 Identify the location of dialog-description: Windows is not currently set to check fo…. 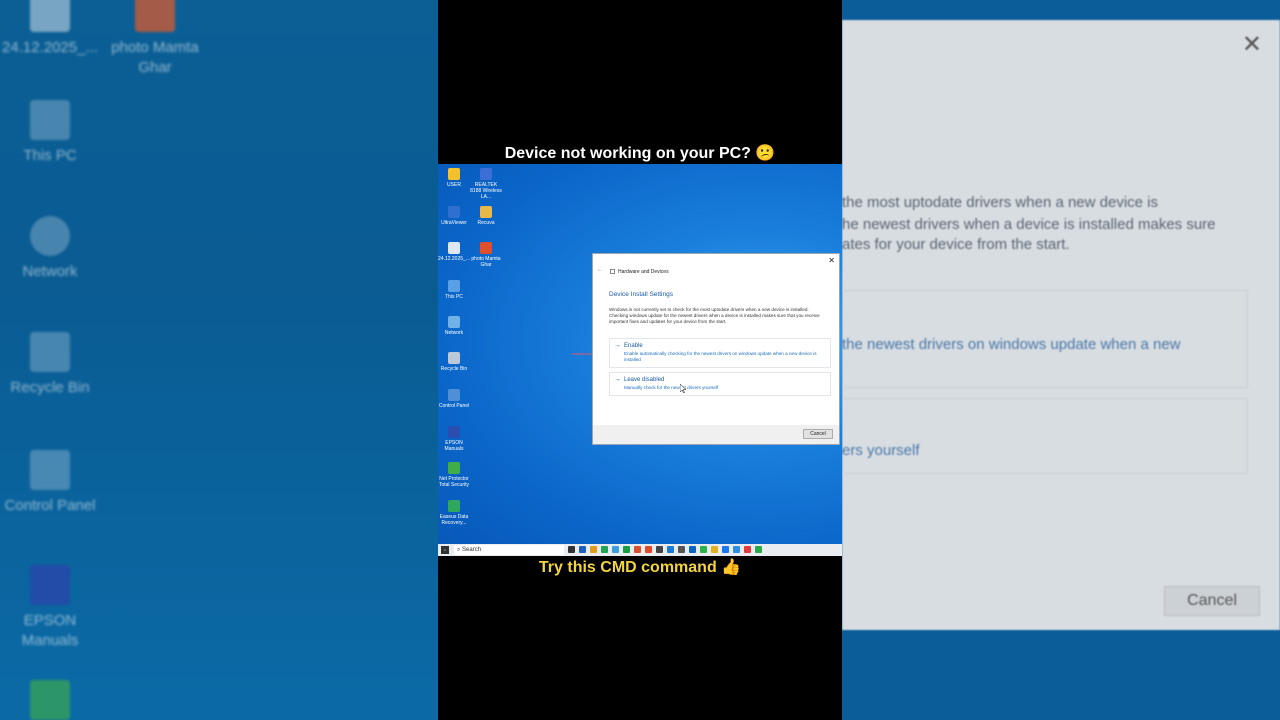
(714, 315).